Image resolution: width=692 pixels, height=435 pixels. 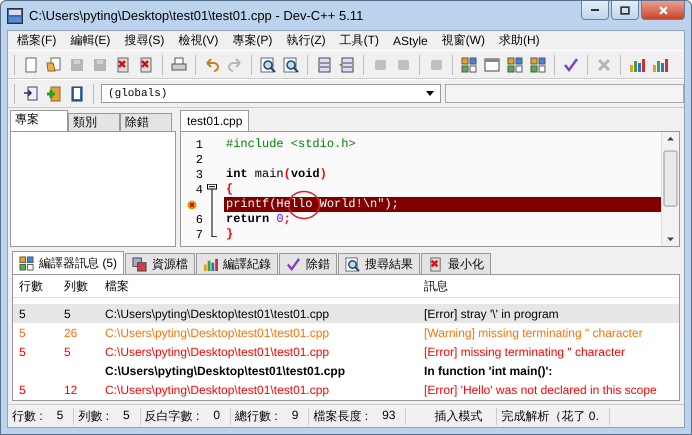 I want to click on scope-dropdown: (globals), so click(x=271, y=93).